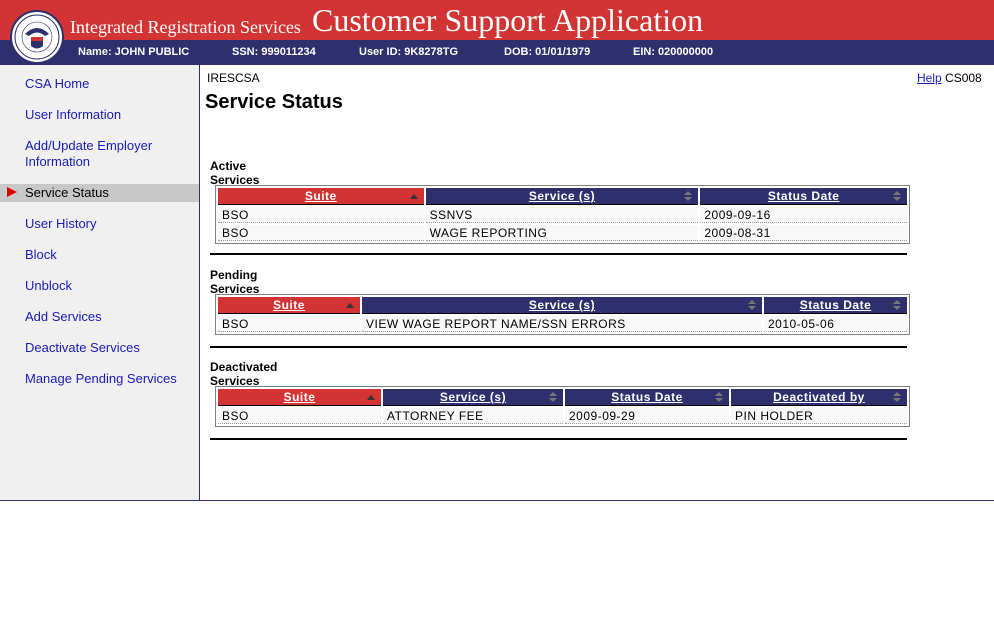 The width and height of the screenshot is (994, 640). What do you see at coordinates (673, 52) in the screenshot?
I see `user-ein: EIN: 020000000` at bounding box center [673, 52].